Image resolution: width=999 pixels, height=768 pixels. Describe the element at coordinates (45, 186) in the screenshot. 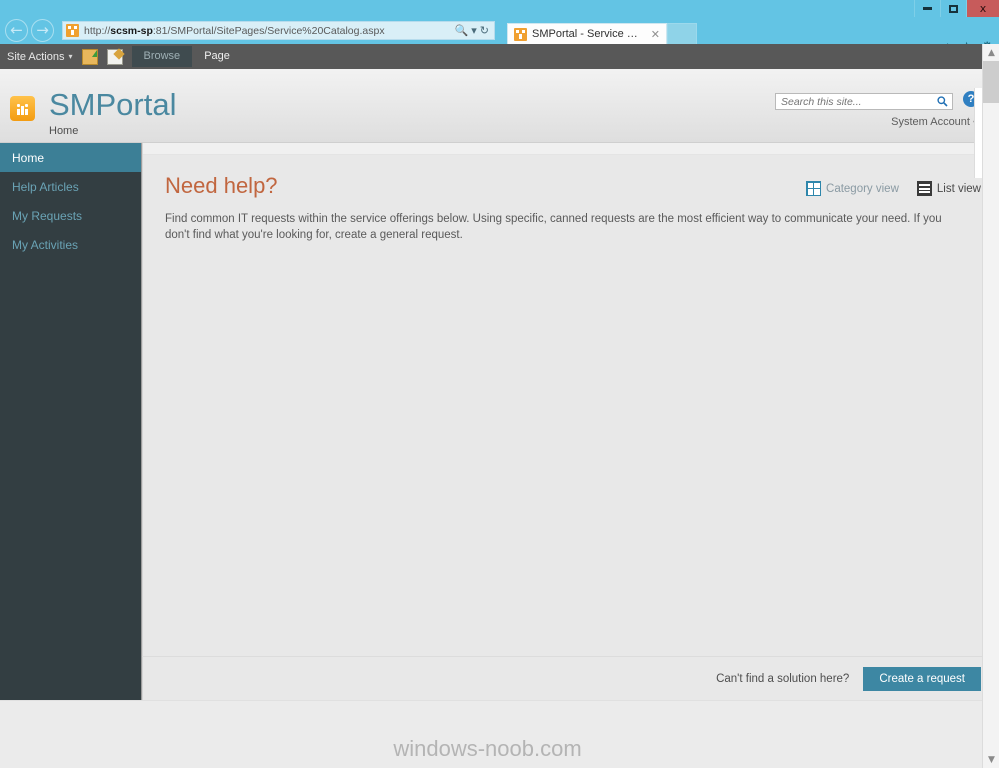

I see `sidebar-item-help-articles-label: Help Articles` at that location.